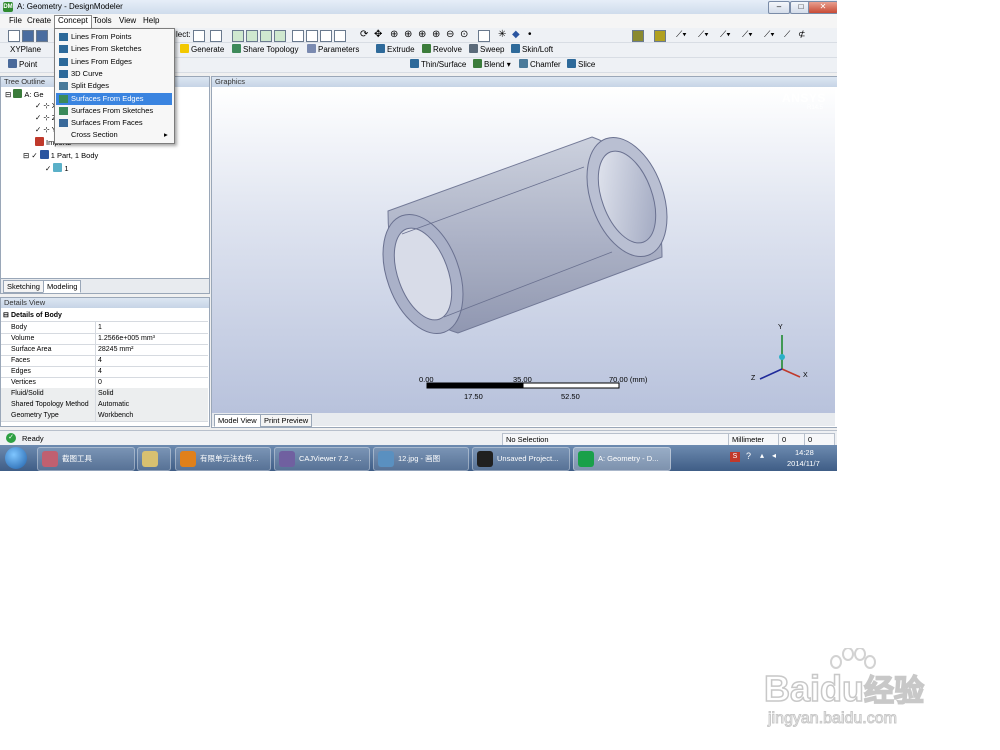 Image resolution: width=1000 pixels, height=750 pixels. What do you see at coordinates (202, 50) in the screenshot?
I see `generate-button: Generate` at bounding box center [202, 50].